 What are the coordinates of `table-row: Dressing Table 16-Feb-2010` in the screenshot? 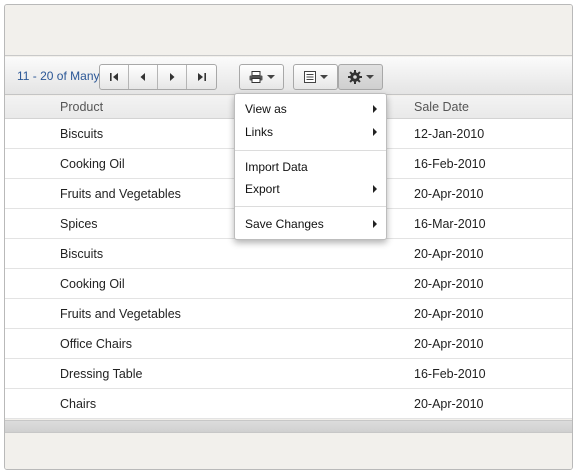 It's located at (288, 374).